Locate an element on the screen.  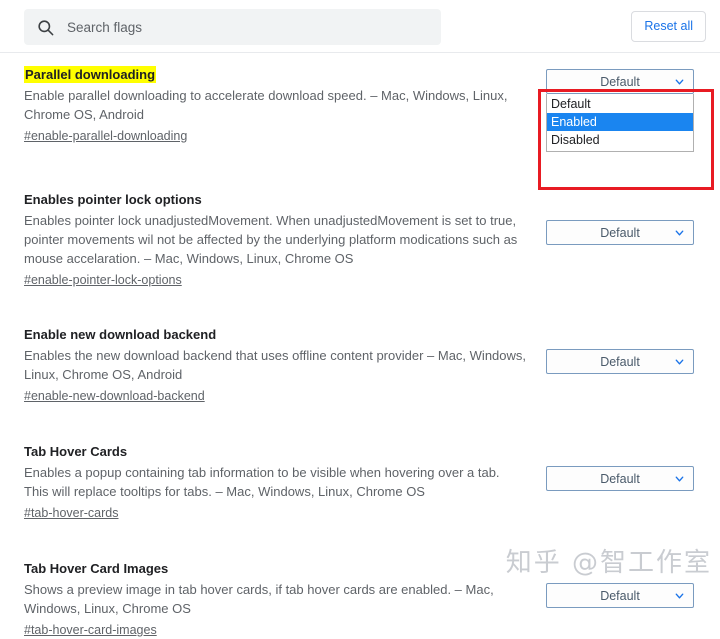
flags-toolbar: Reset all is located at coordinates (360, 26).